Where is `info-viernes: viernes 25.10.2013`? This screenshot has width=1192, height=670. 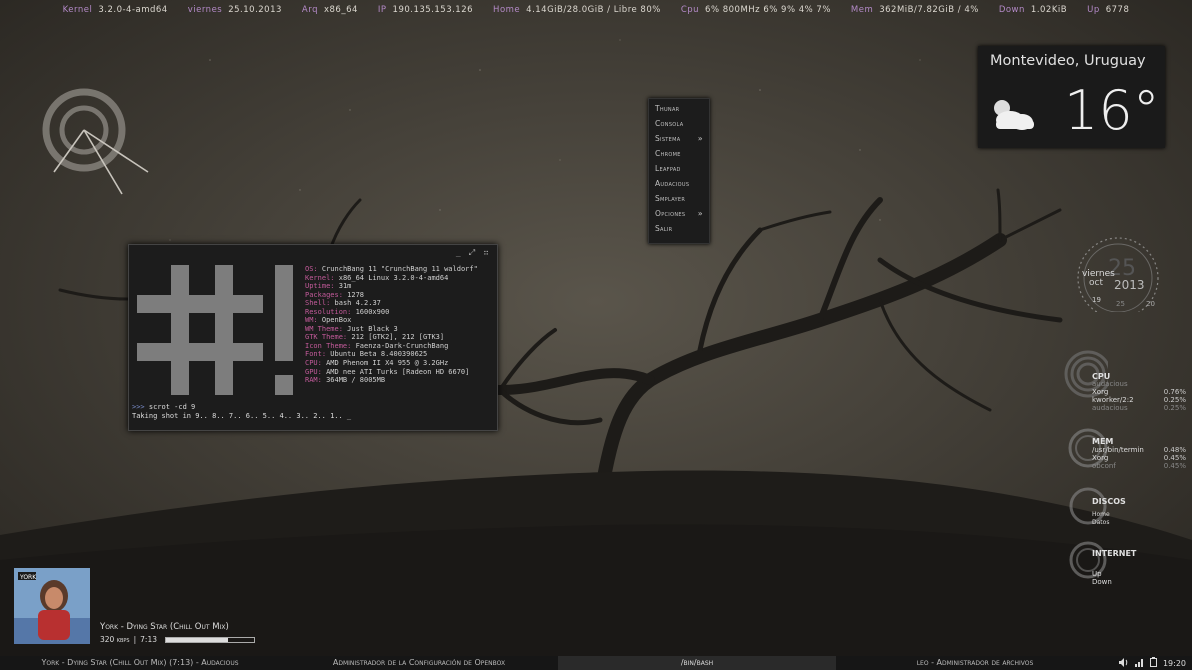
info-viernes: viernes 25.10.2013 is located at coordinates (235, 10).